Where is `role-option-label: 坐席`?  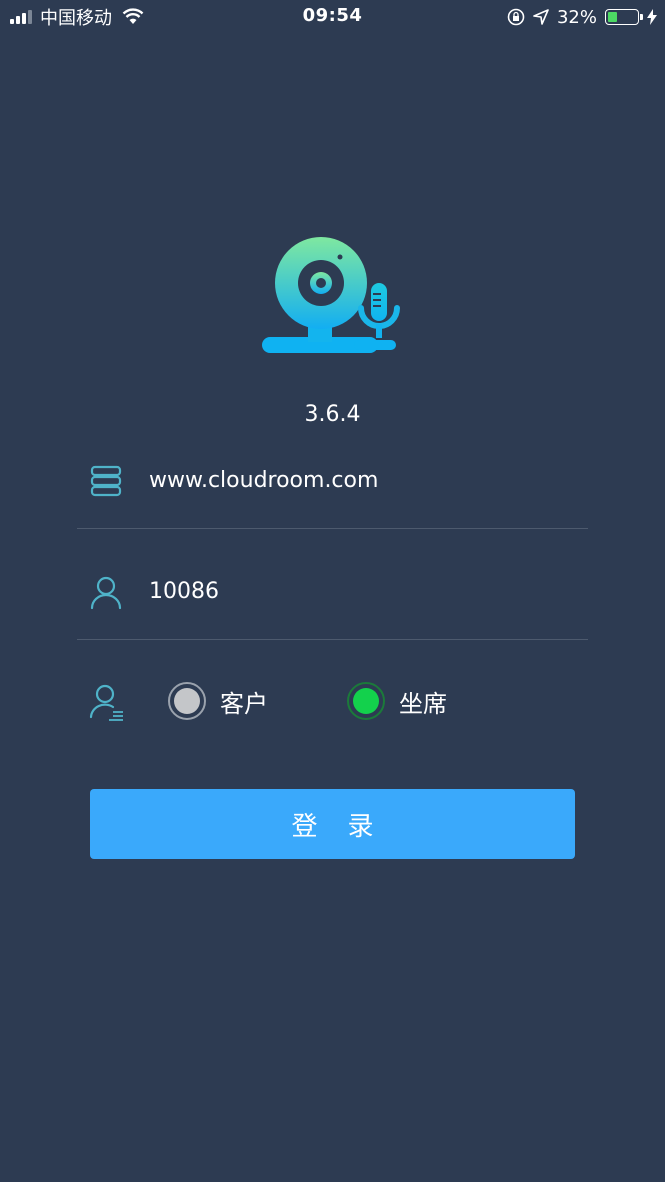 role-option-label: 坐席 is located at coordinates (423, 703).